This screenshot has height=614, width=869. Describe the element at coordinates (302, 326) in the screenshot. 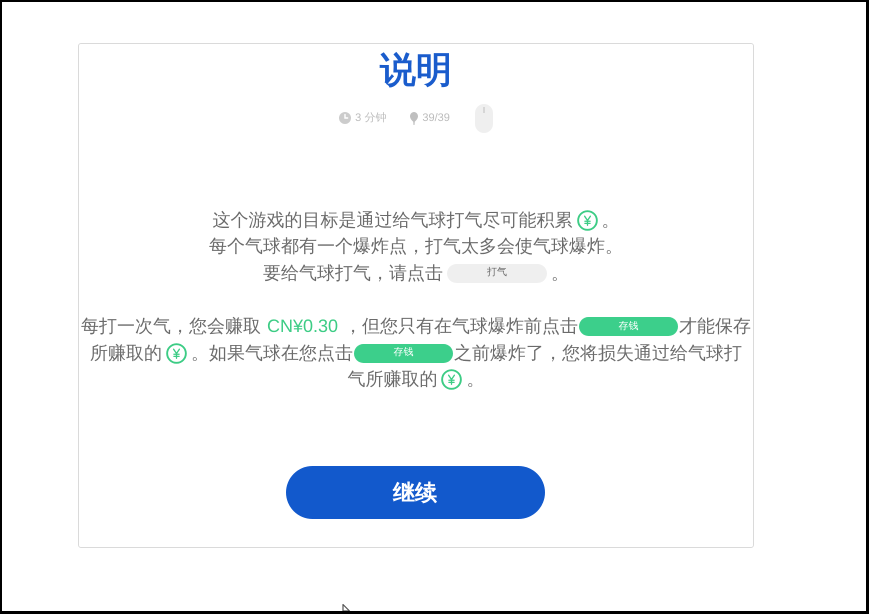

I see `reward-amount: CN¥0.30` at that location.